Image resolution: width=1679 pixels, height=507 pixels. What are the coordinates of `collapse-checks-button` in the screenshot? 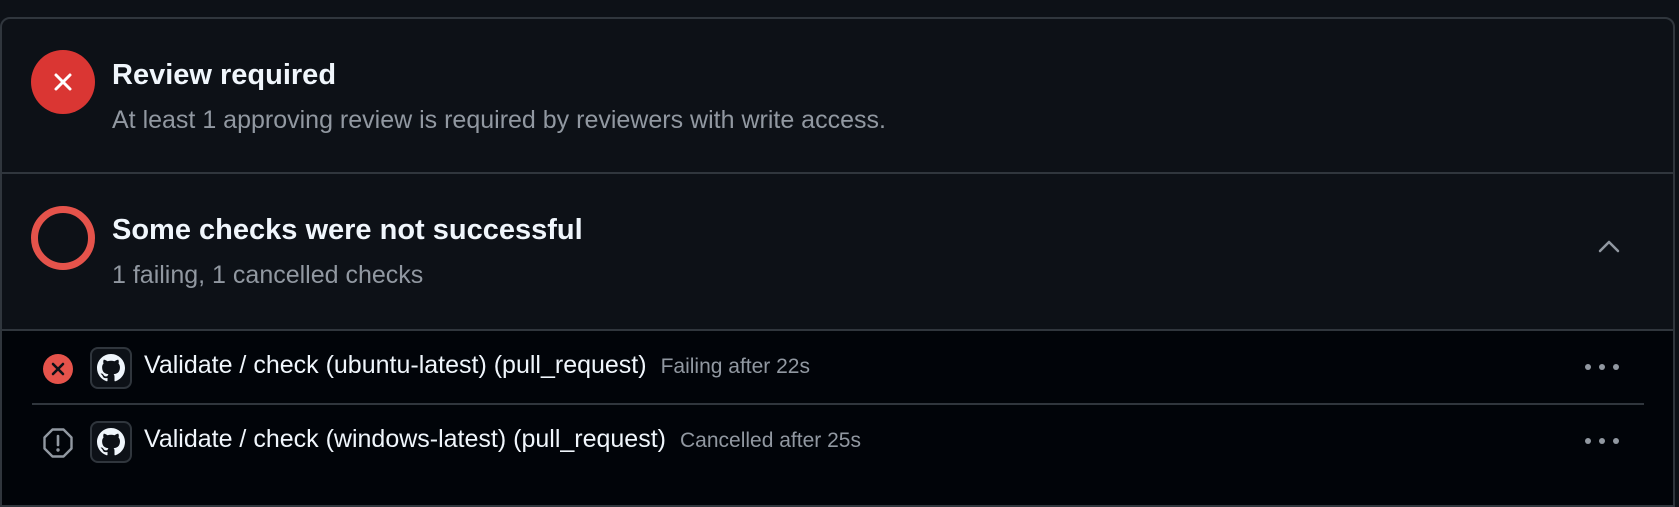 It's located at (1609, 246).